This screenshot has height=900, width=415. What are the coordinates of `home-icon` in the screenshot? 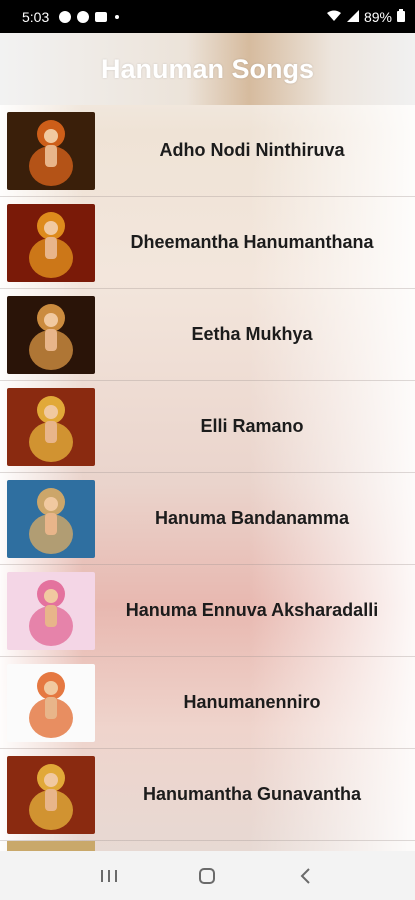 It's located at (207, 875).